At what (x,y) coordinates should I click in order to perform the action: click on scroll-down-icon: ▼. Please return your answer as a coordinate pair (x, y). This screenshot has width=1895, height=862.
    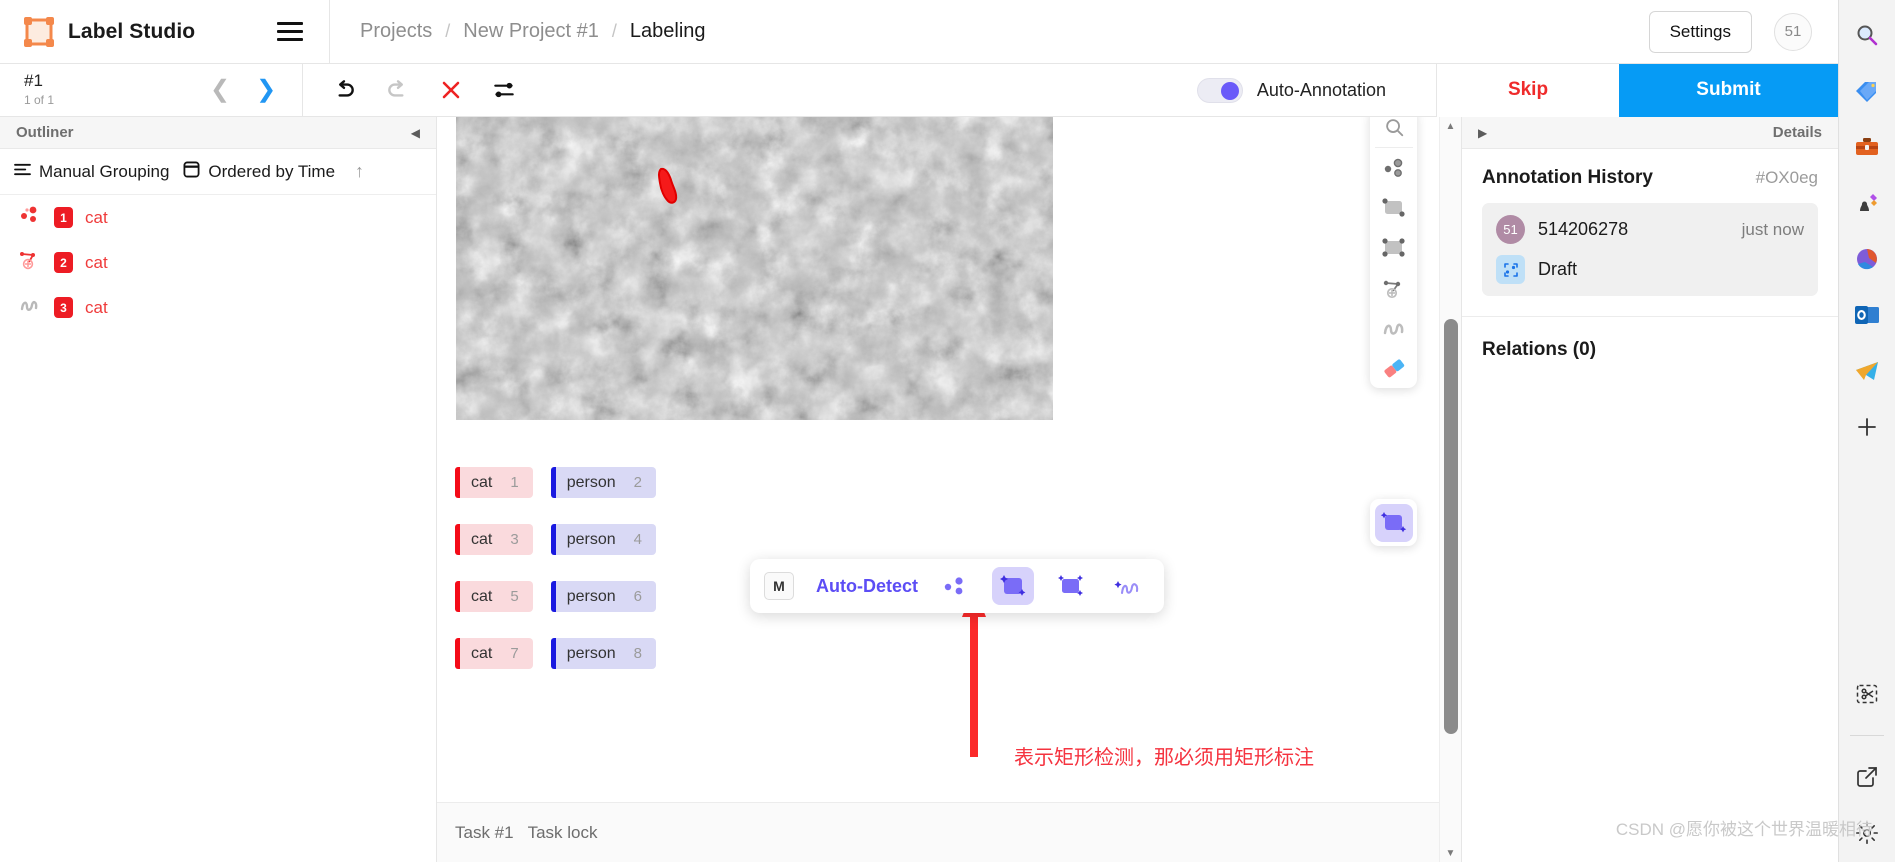
    Looking at the image, I should click on (1450, 853).